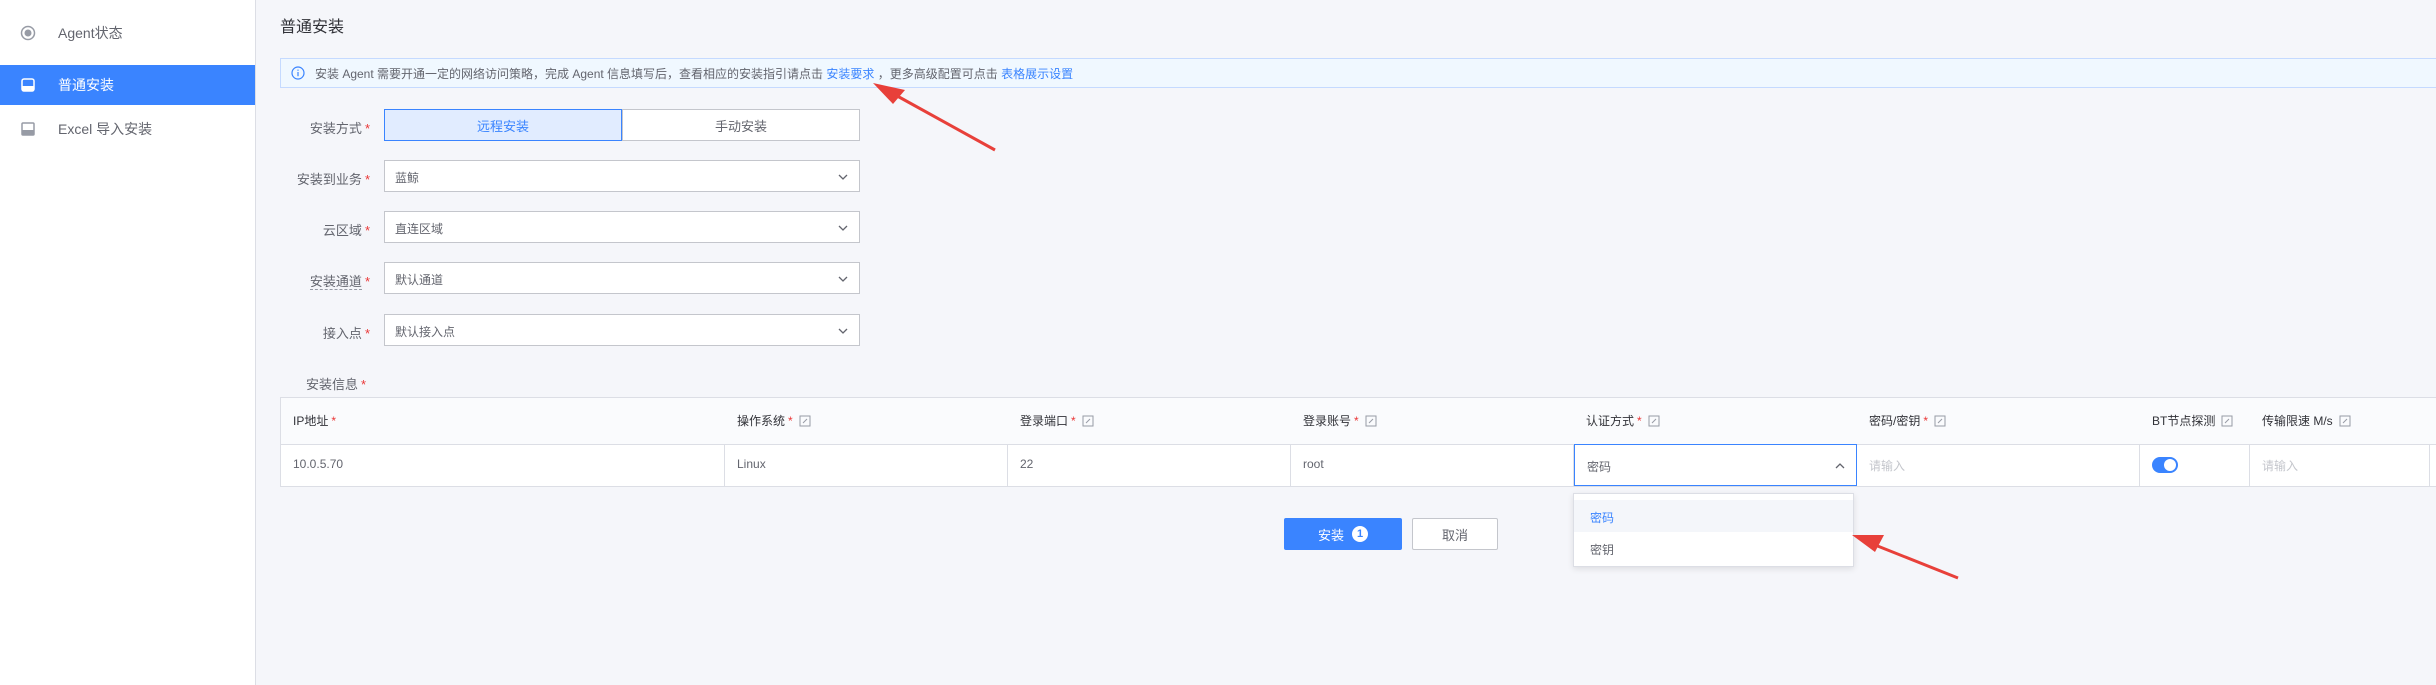 This screenshot has width=2436, height=685. What do you see at coordinates (1715, 421) in the screenshot?
I see `th-auth: 认证方式 *` at bounding box center [1715, 421].